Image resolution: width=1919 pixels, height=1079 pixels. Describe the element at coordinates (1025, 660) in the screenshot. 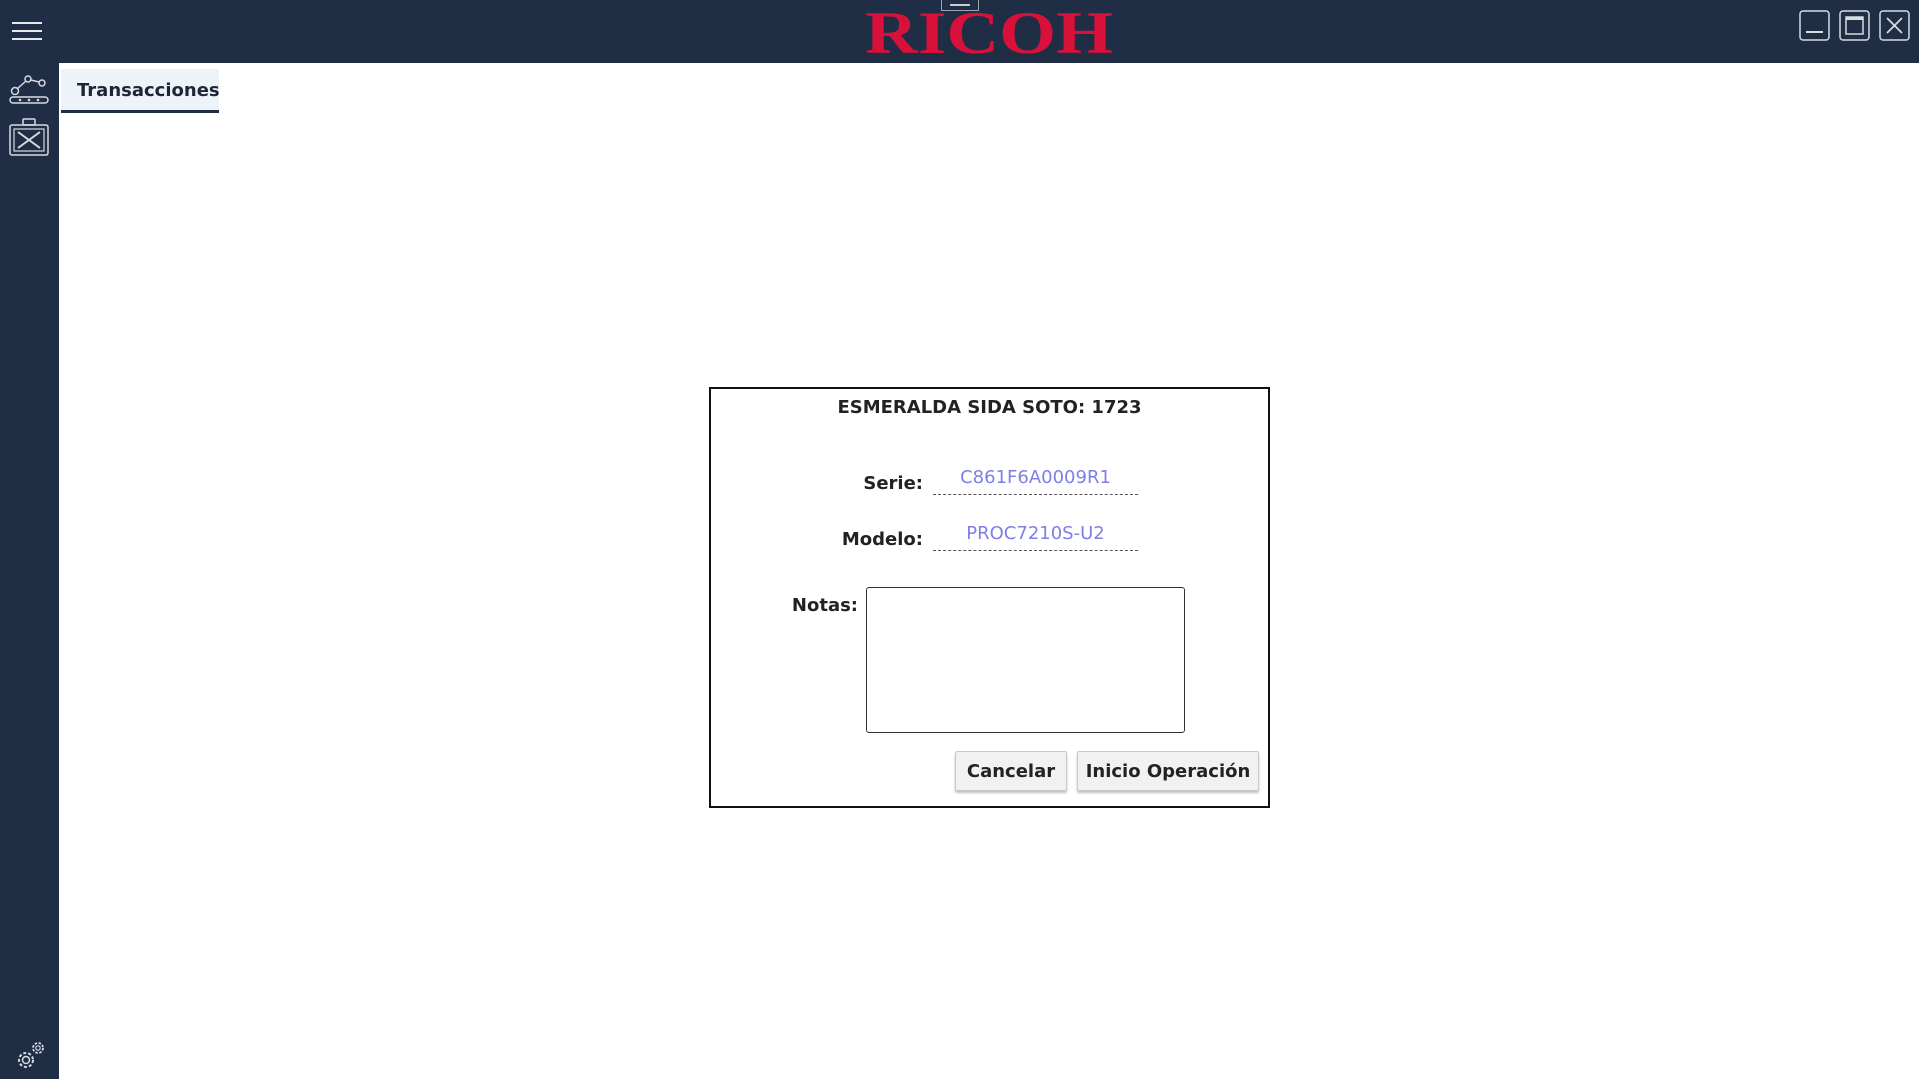

I see `notas-textarea` at that location.